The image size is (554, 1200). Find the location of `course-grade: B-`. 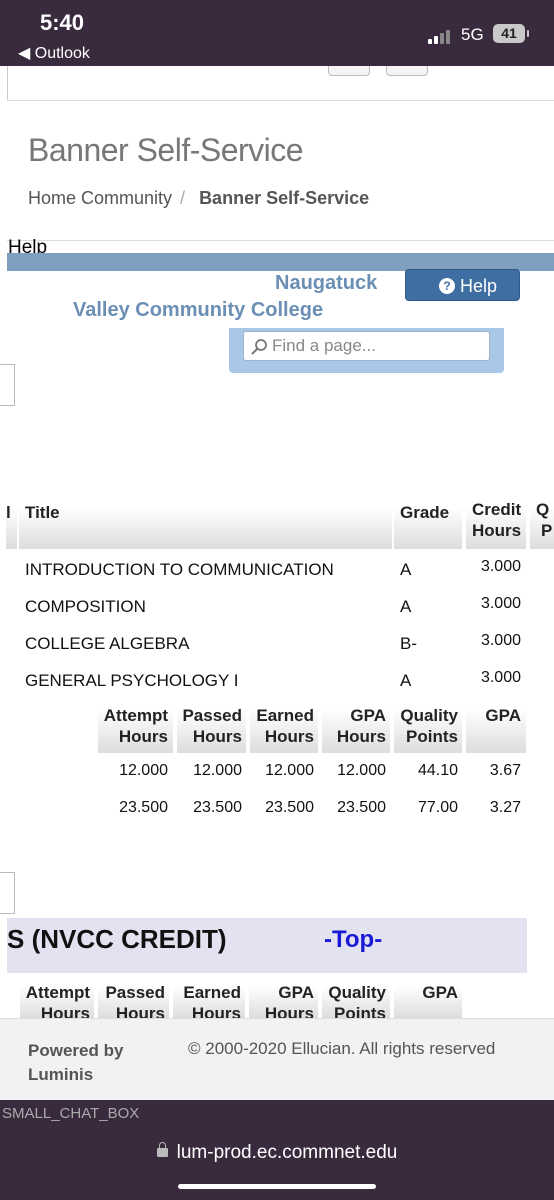

course-grade: B- is located at coordinates (408, 643).